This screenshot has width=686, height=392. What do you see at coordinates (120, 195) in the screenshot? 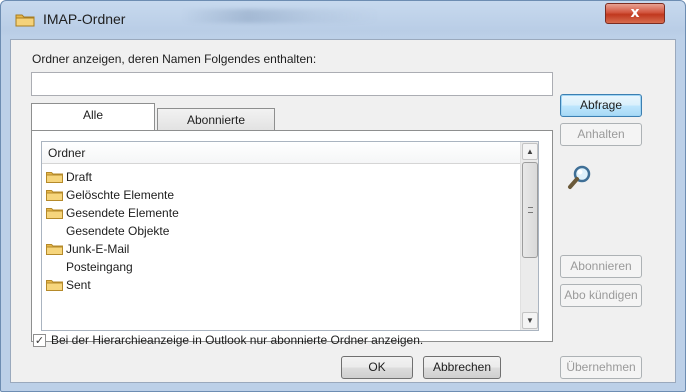
I see `folder-name: Gelöschte Elemente` at bounding box center [120, 195].